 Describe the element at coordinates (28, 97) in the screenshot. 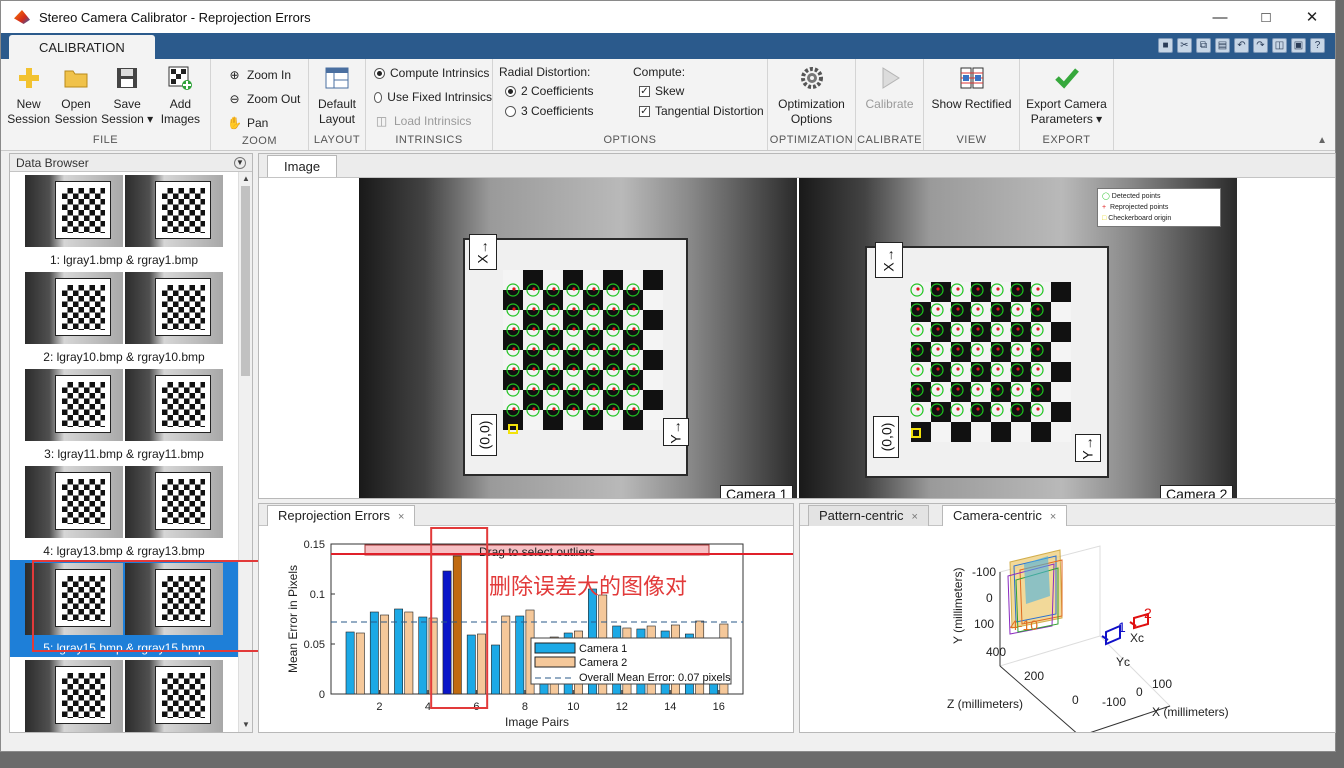

I see `new-session-button: New Session` at that location.